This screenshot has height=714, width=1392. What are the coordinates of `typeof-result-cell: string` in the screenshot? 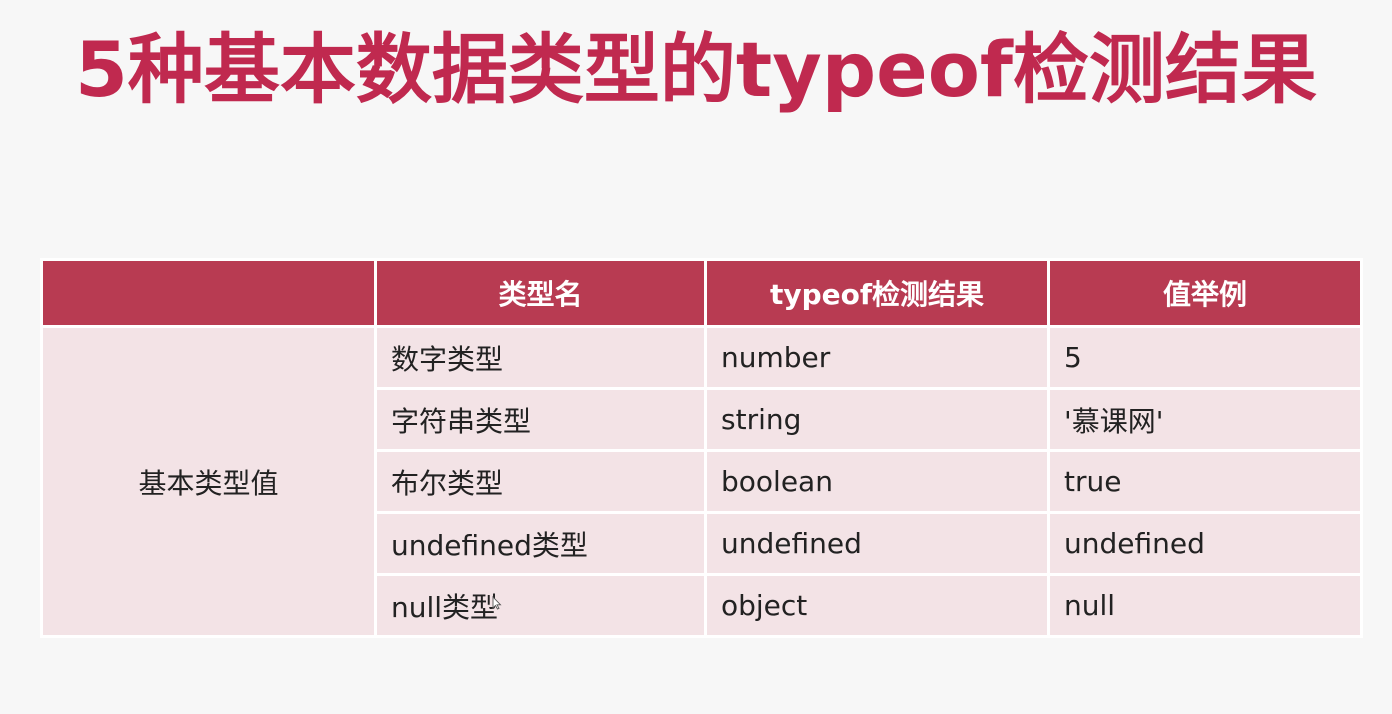 It's located at (877, 419).